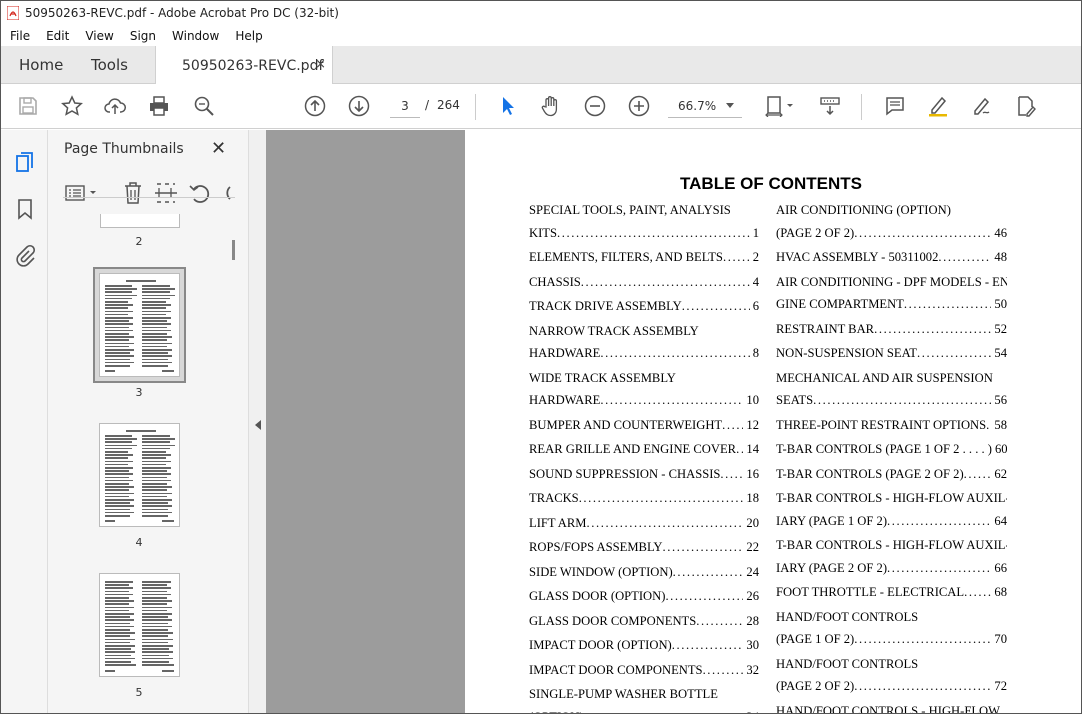  What do you see at coordinates (938, 106) in the screenshot?
I see `highlight-pen-icon` at bounding box center [938, 106].